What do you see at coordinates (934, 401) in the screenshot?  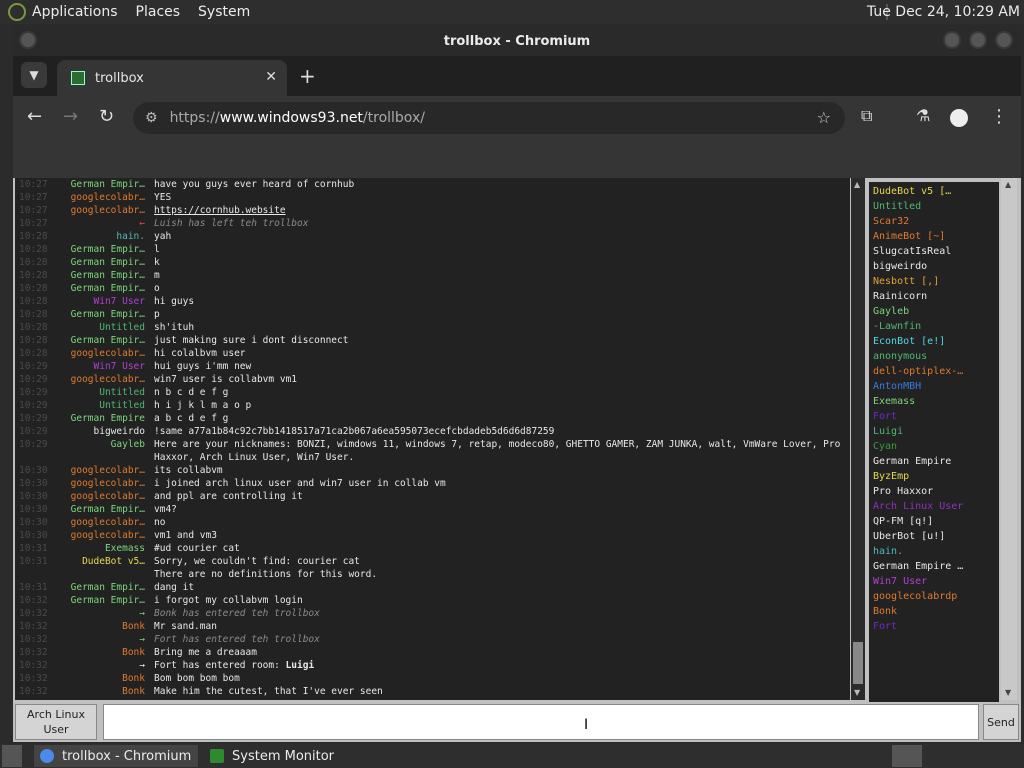 I see `user-list-item: Exemass` at bounding box center [934, 401].